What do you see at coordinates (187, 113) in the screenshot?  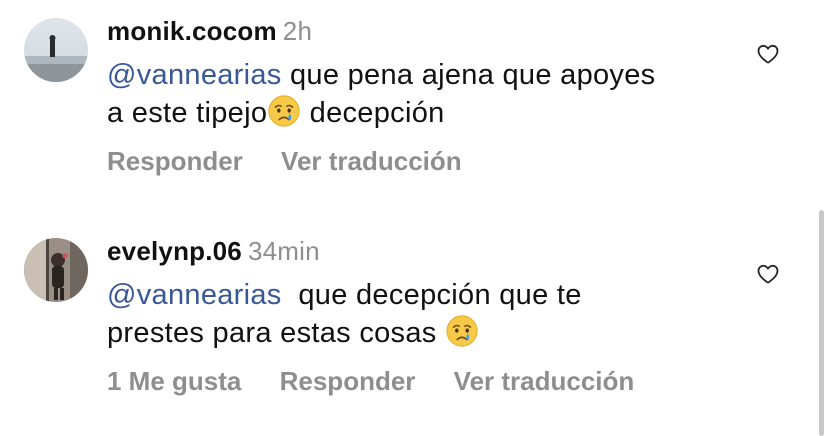 I see `comment-text-line2a: a este tipejo` at bounding box center [187, 113].